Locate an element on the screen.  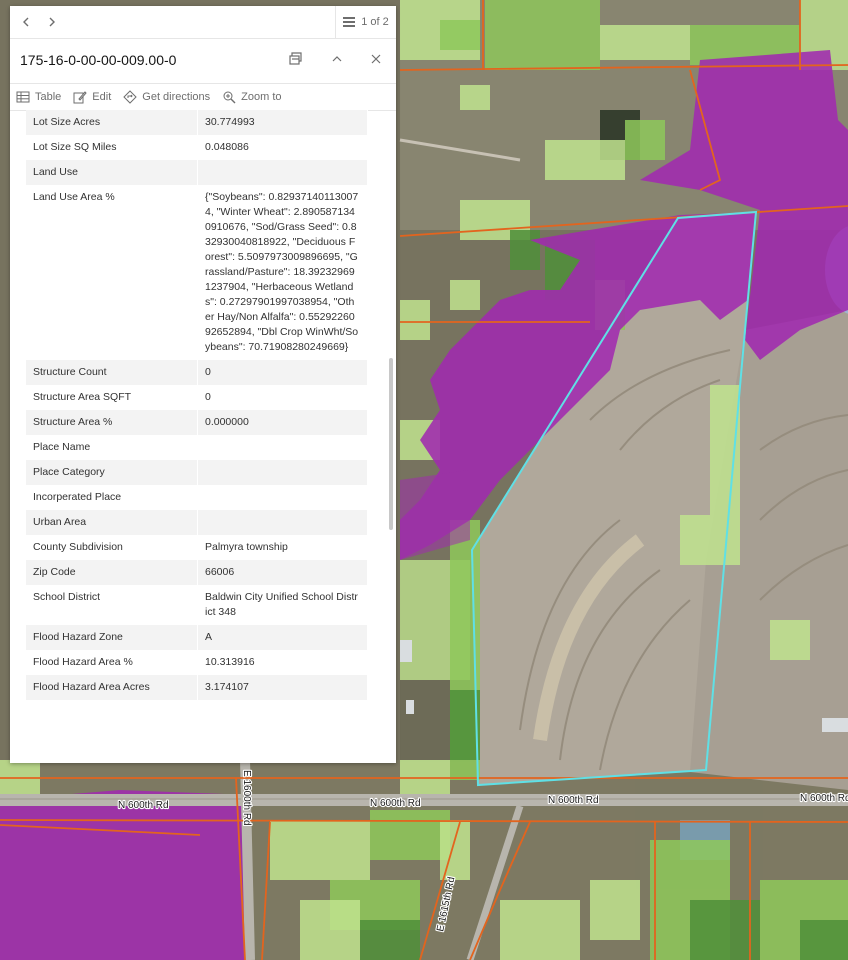
table-row: Zip Code 66006 is located at coordinates (197, 572).